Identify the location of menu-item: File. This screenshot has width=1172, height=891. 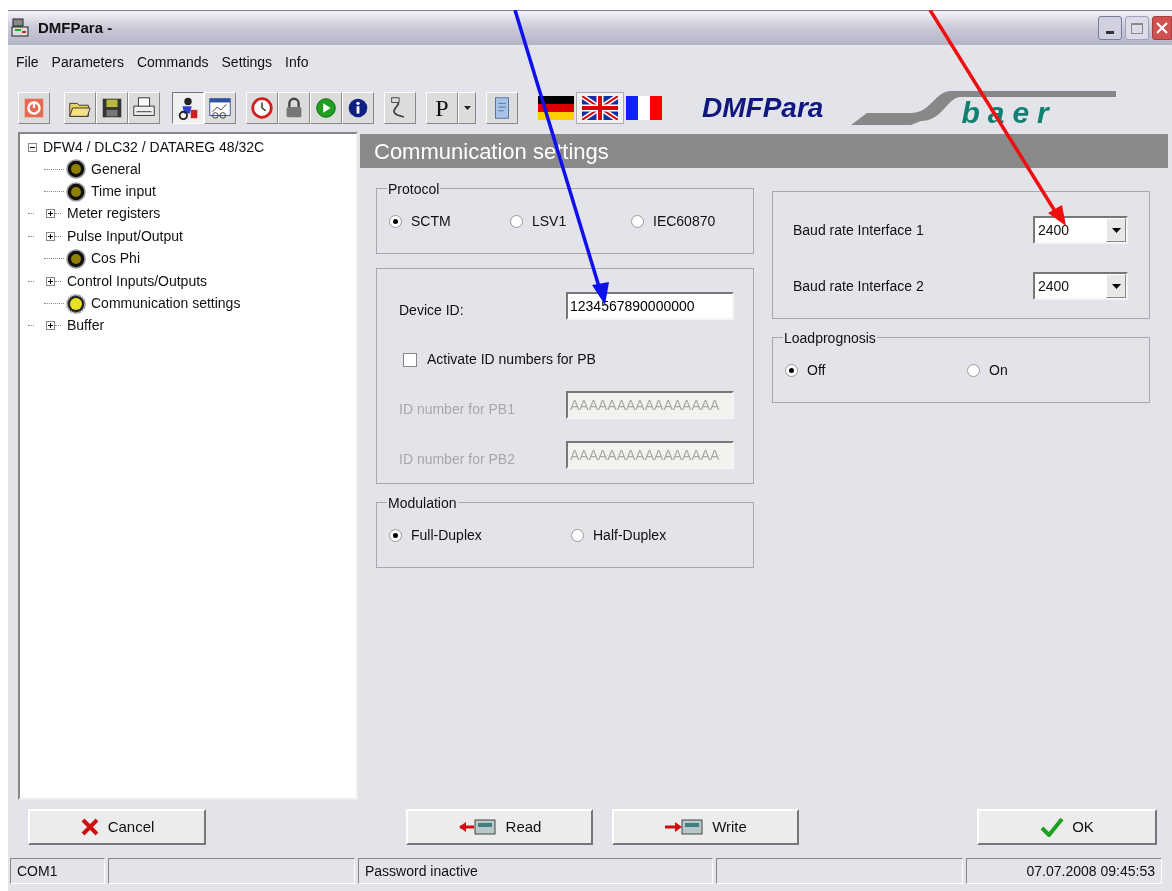
(27, 62).